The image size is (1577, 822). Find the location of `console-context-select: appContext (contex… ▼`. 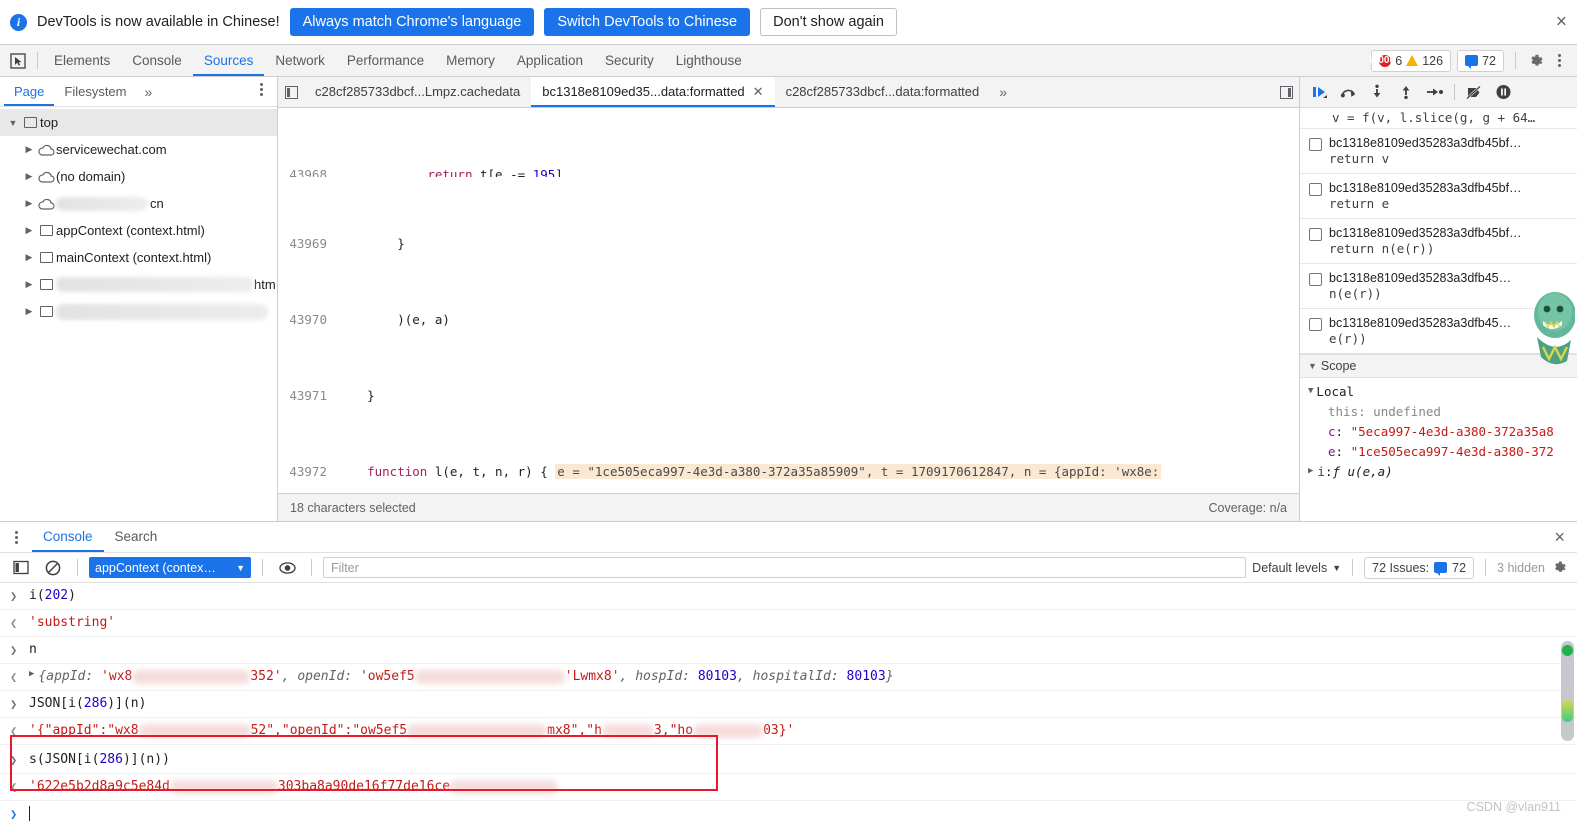

console-context-select: appContext (contex… ▼ is located at coordinates (170, 567).